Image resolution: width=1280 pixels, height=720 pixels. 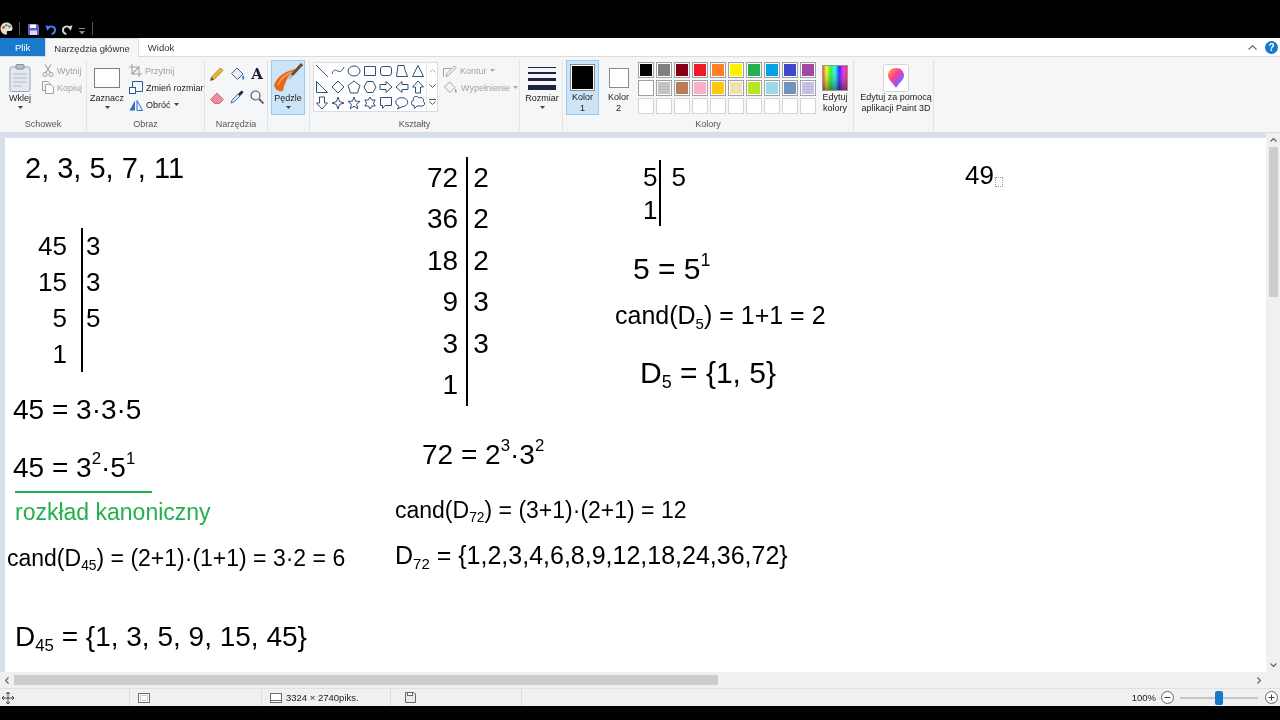 I want to click on file-tab: Plik, so click(x=23, y=47).